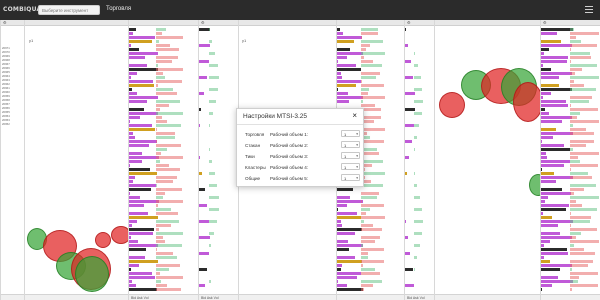 The height and width of the screenshot is (300, 600). Describe the element at coordinates (589, 9) in the screenshot. I see `menu-icon` at that location.